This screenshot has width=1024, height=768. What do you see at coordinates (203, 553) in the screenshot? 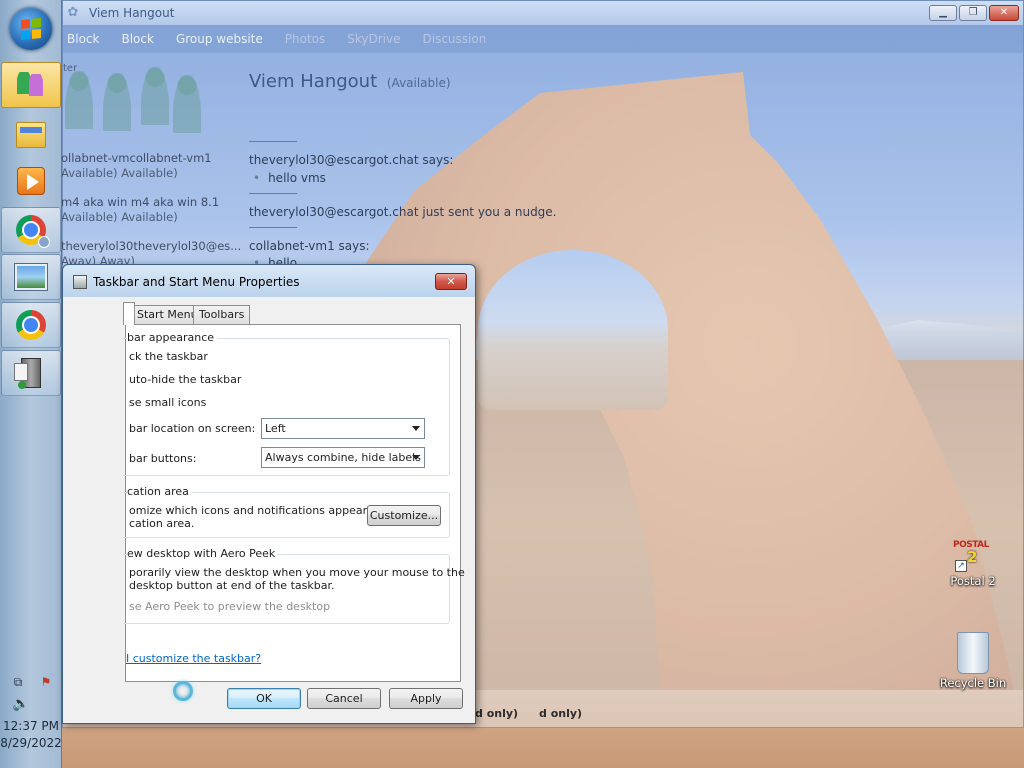
I see `group-title: ew desktop with Aero Peek` at bounding box center [203, 553].